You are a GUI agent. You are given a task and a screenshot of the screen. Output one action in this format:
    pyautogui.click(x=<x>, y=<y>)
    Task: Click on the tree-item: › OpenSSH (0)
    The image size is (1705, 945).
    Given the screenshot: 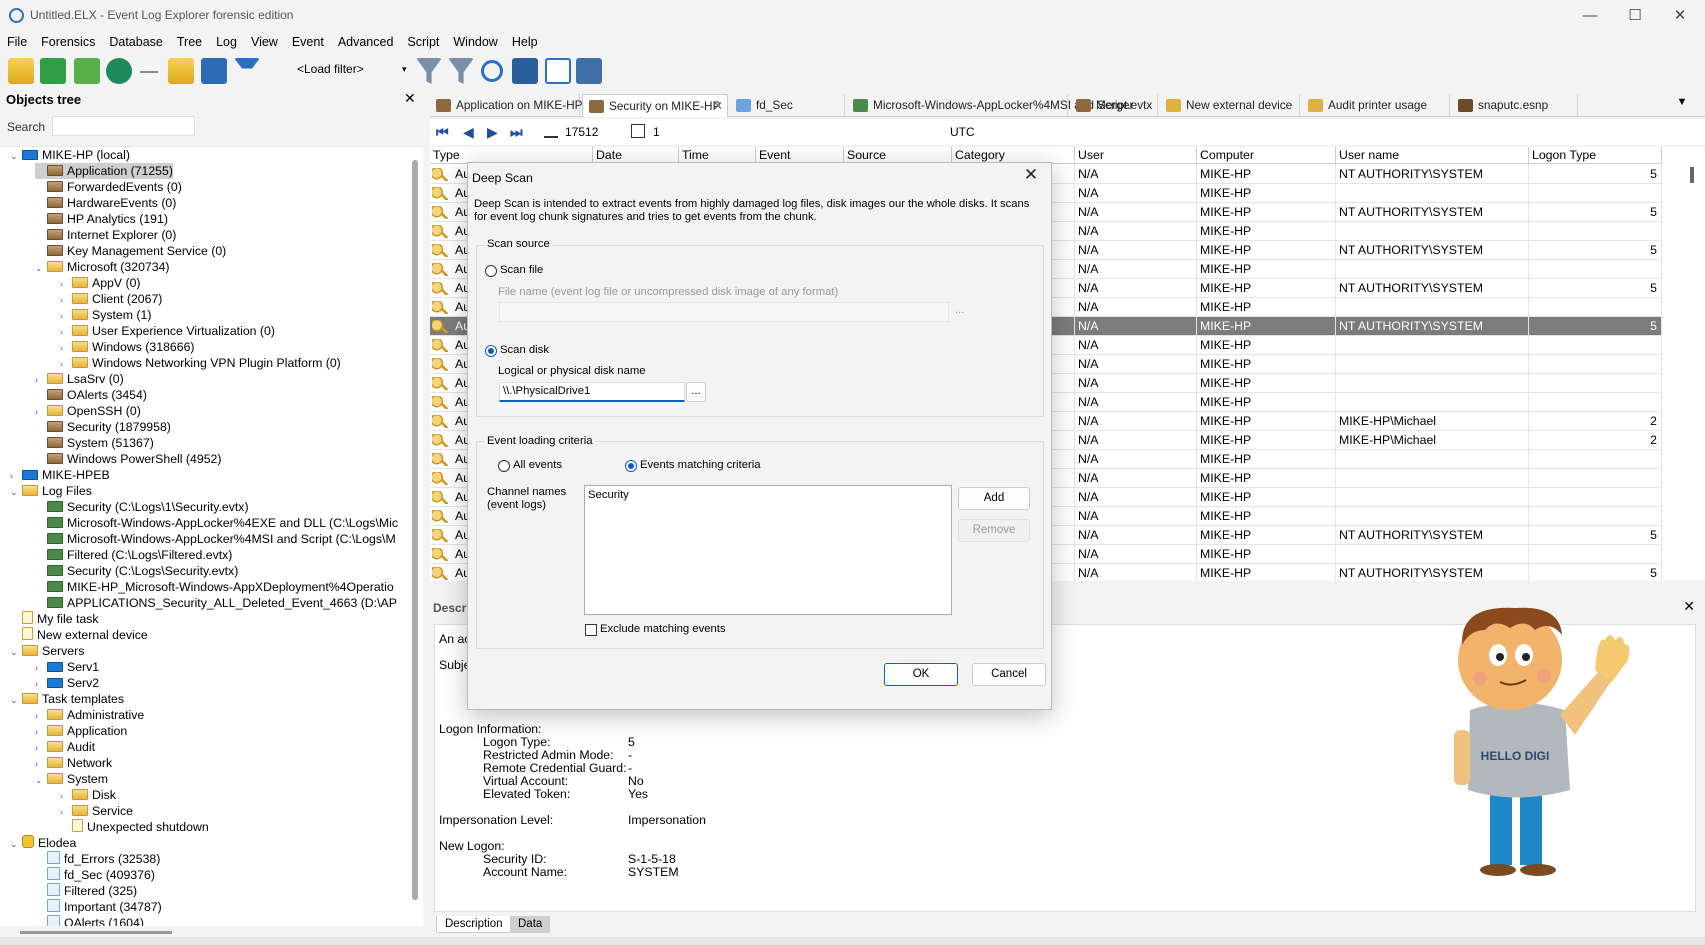 What is the action you would take?
    pyautogui.click(x=88, y=411)
    